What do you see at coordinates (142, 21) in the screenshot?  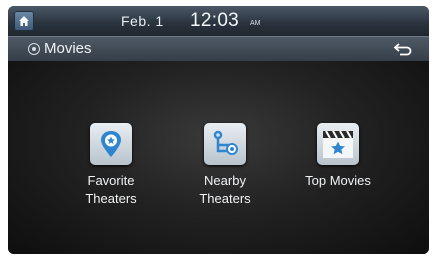 I see `date: Feb. 1` at bounding box center [142, 21].